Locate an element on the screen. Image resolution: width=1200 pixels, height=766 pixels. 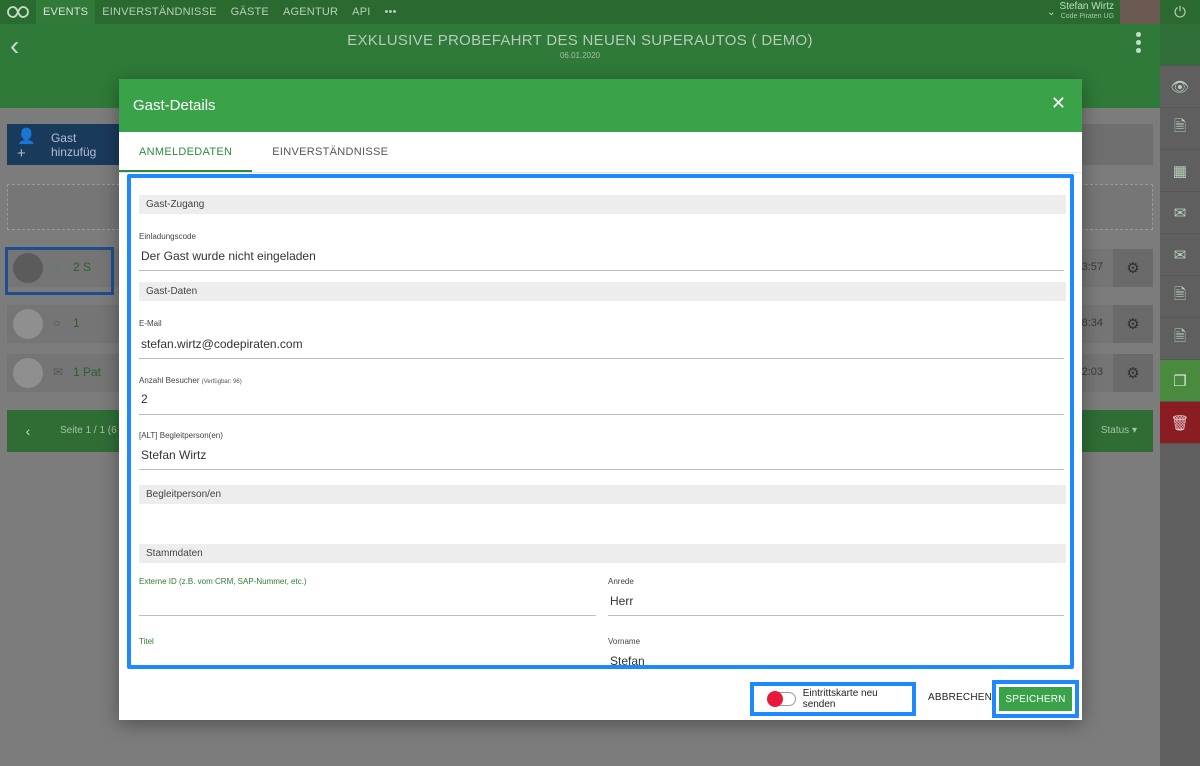
qr-code-icon: ▦ is located at coordinates (1180, 171).